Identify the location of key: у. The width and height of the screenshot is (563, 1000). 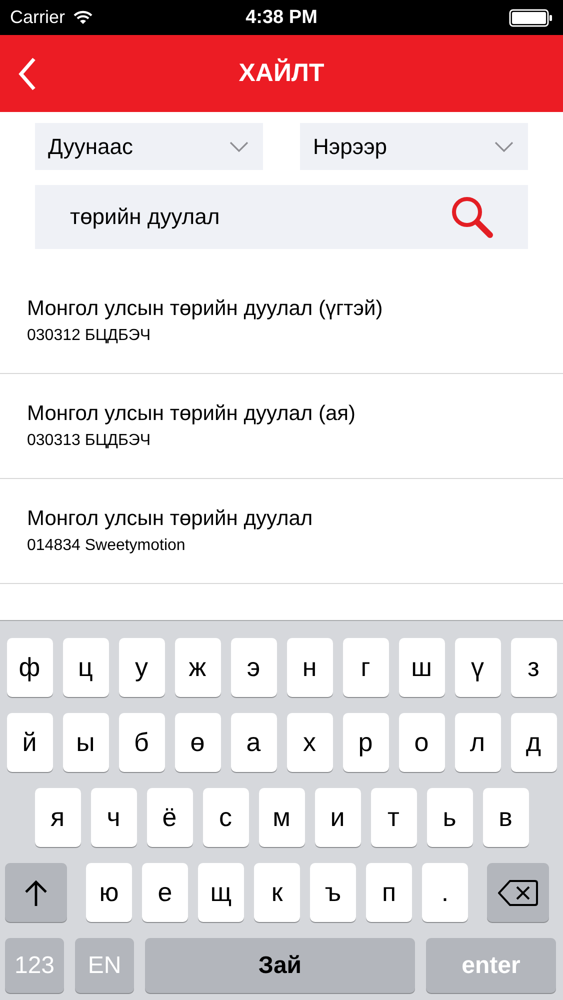
(141, 667).